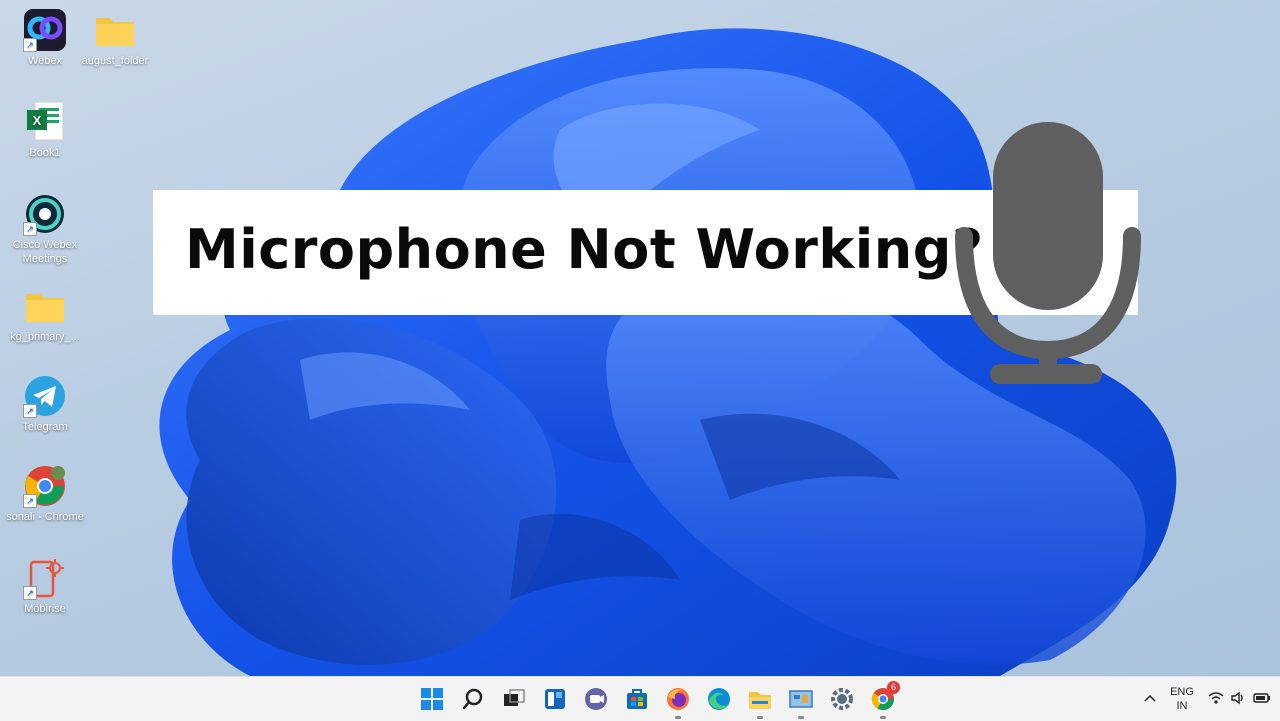  Describe the element at coordinates (584, 249) in the screenshot. I see `banner-title: Microphone Not Working?` at that location.